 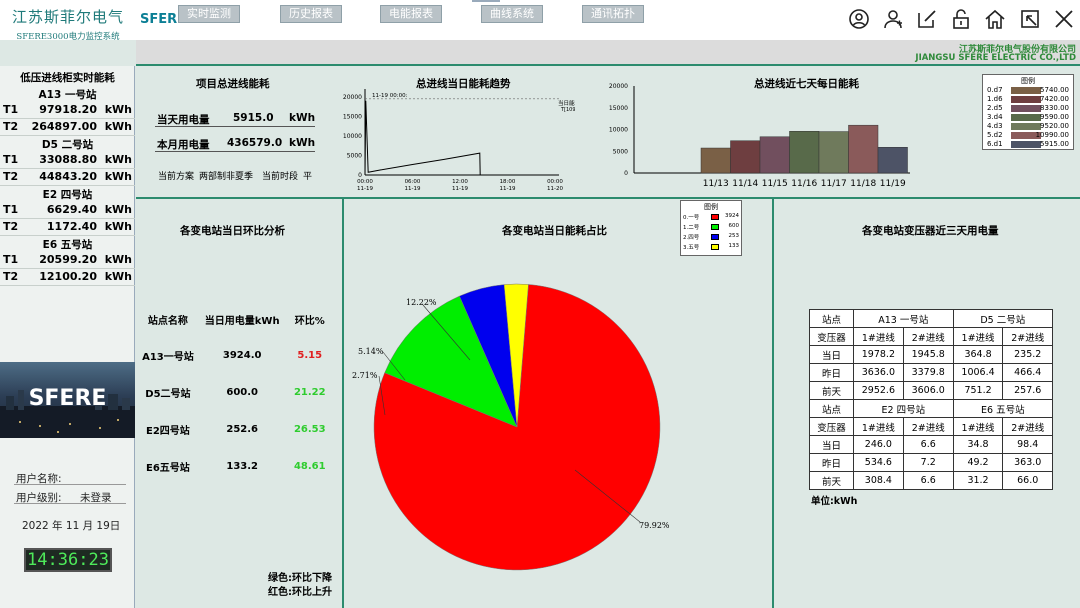 I want to click on table-row: A13一号站 3924.0 5.15, so click(x=232, y=356).